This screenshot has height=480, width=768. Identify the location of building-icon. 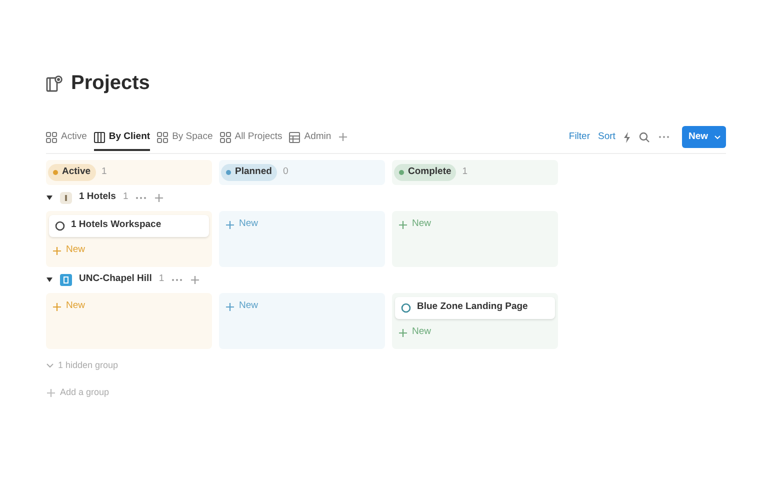
(66, 280).